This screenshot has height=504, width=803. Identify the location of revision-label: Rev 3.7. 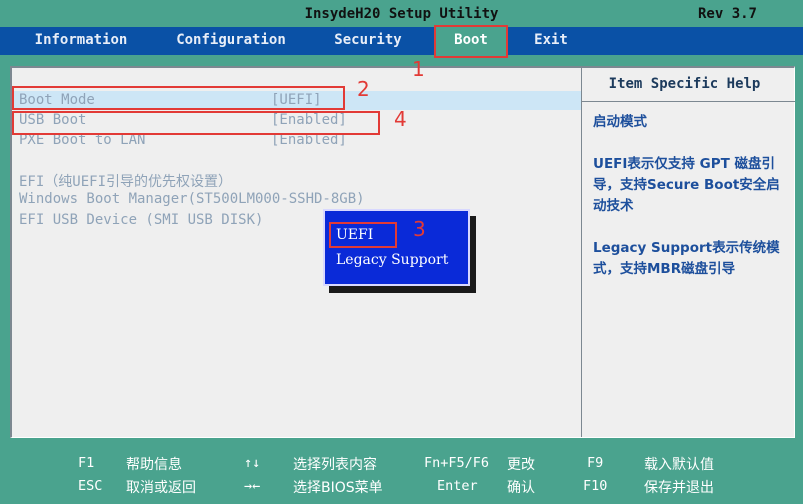
(727, 14).